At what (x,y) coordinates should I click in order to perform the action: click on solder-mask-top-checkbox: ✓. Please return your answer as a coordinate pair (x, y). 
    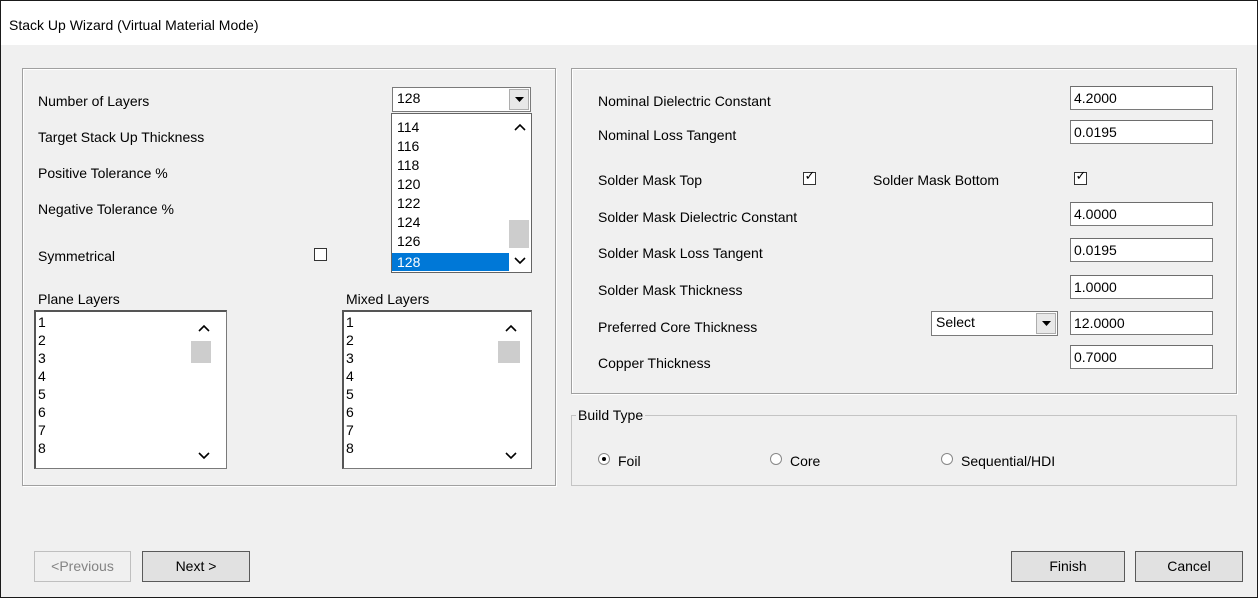
    Looking at the image, I should click on (809, 177).